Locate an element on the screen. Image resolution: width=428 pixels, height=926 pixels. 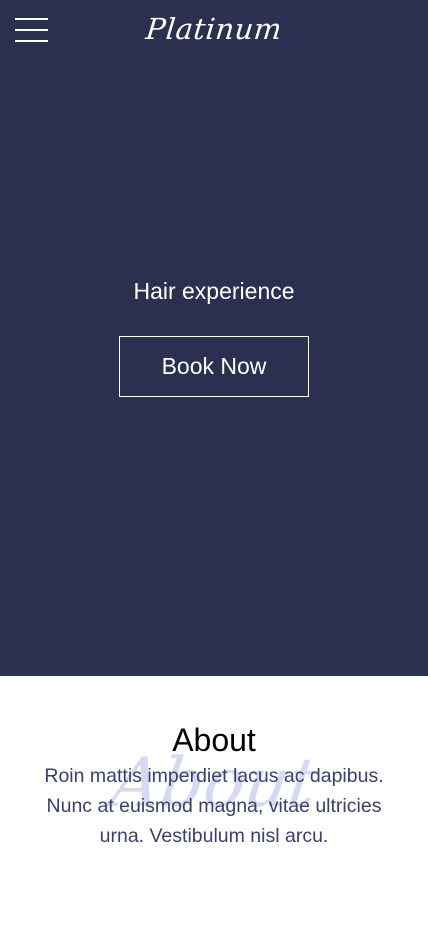
book-now-button: Book Now is located at coordinates (214, 366).